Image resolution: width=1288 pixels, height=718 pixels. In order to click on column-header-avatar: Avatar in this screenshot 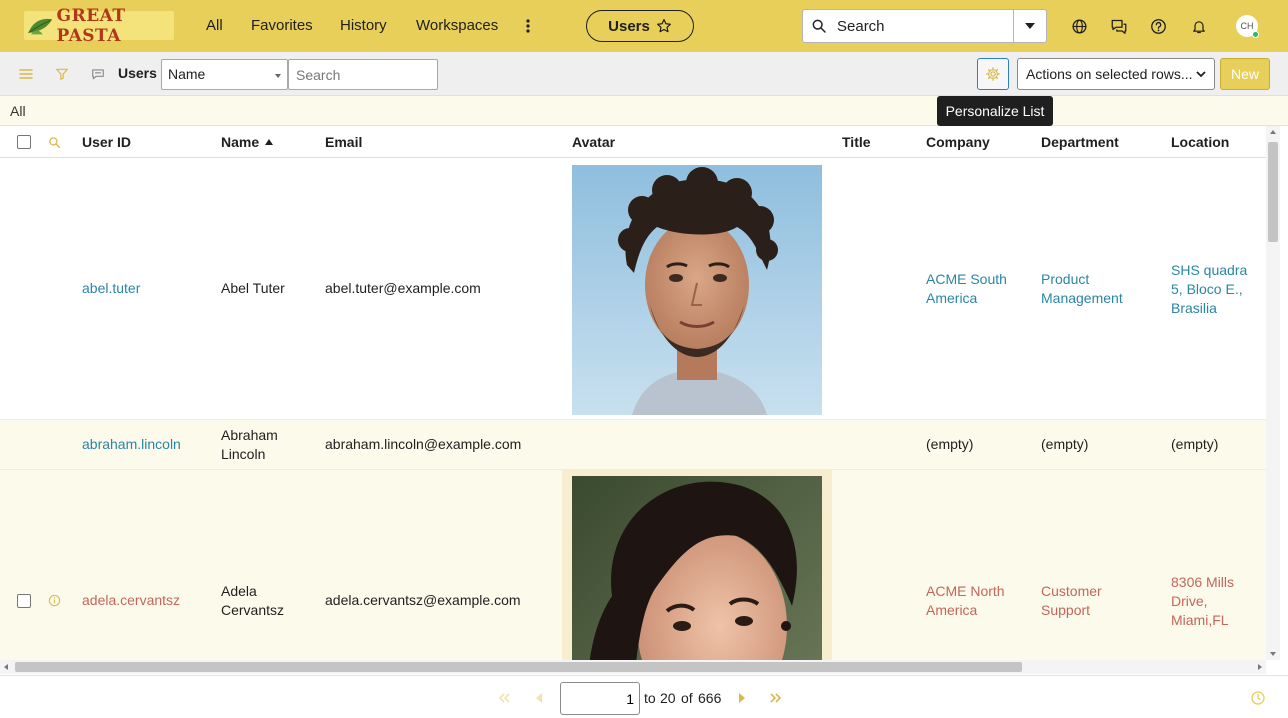, I will do `click(593, 142)`.